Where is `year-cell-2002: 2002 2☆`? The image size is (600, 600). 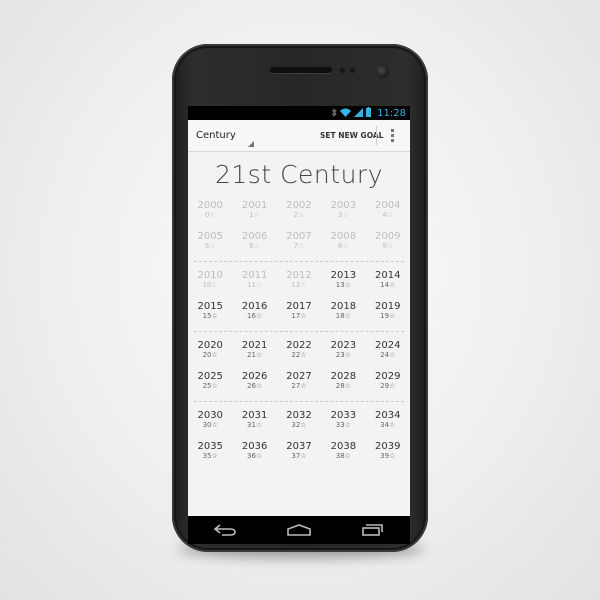 year-cell-2002: 2002 2☆ is located at coordinates (299, 212).